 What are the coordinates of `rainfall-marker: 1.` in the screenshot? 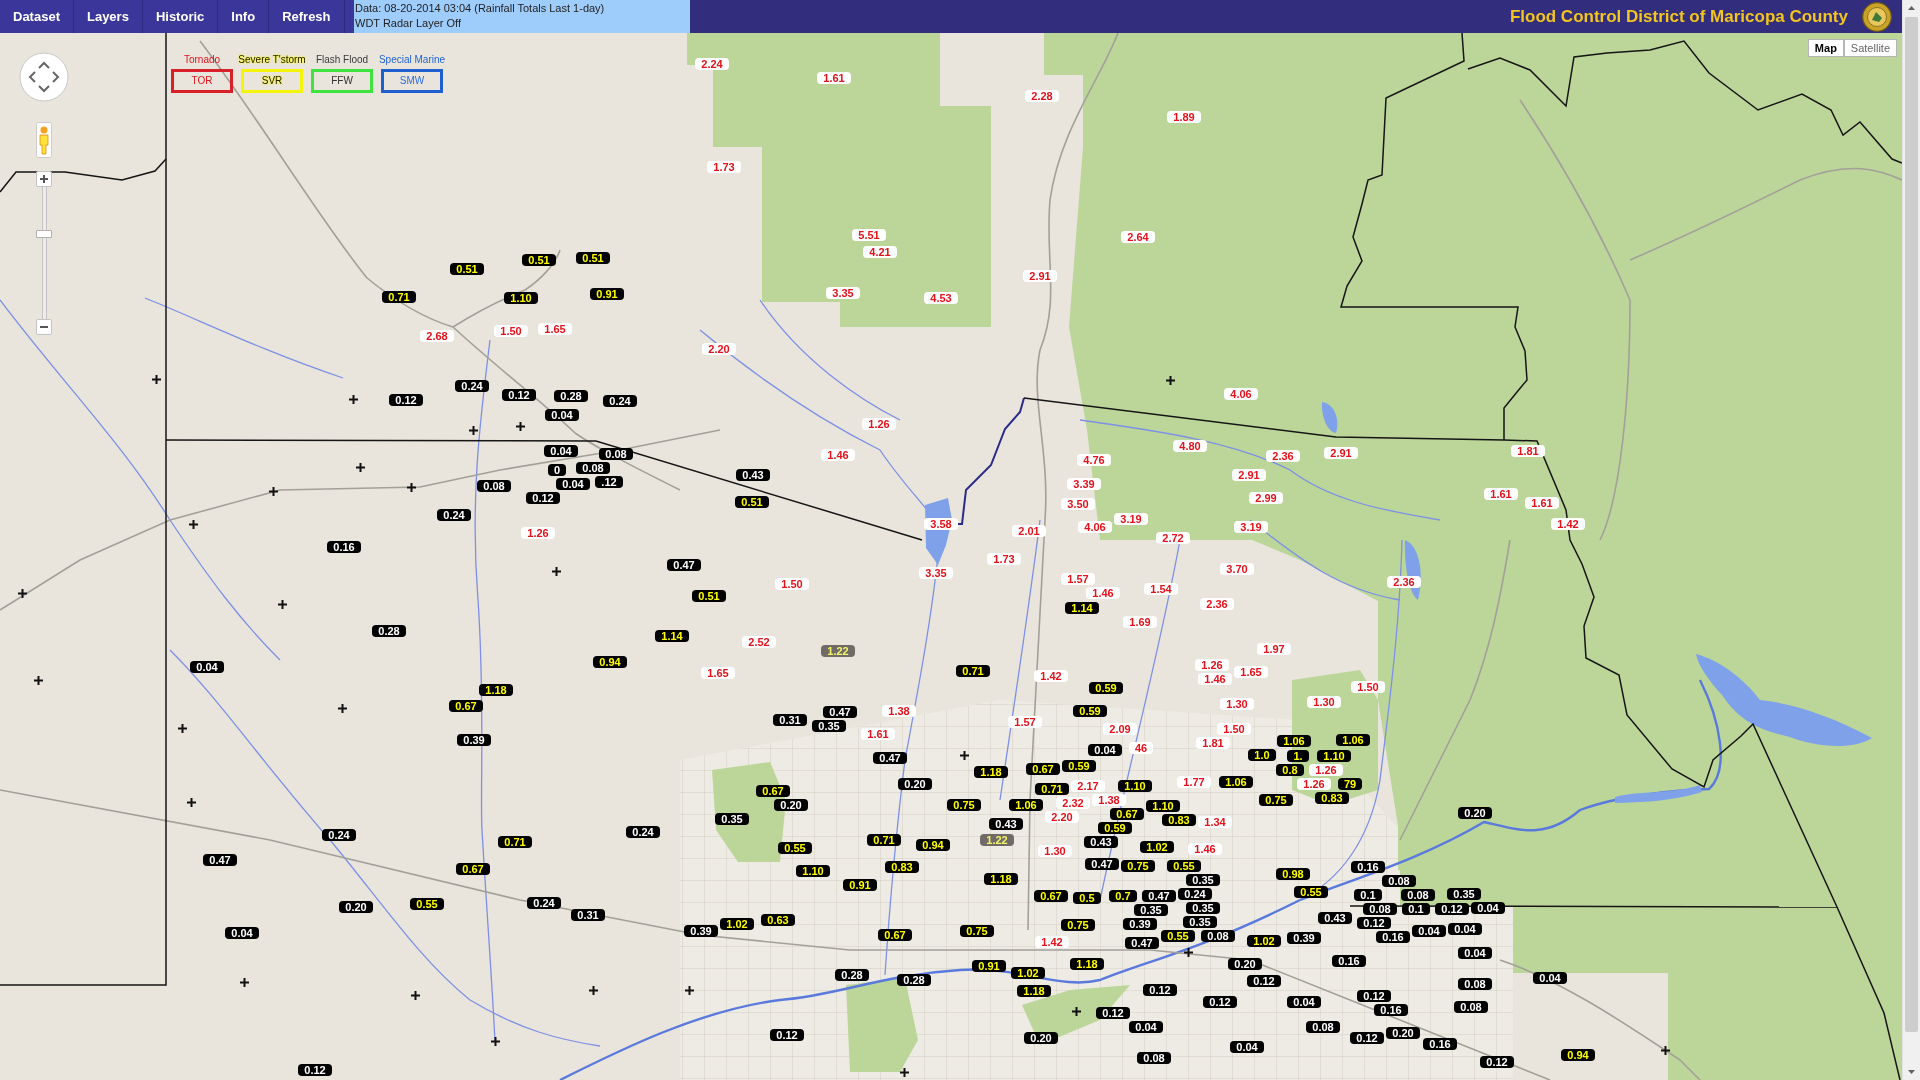 It's located at (1298, 756).